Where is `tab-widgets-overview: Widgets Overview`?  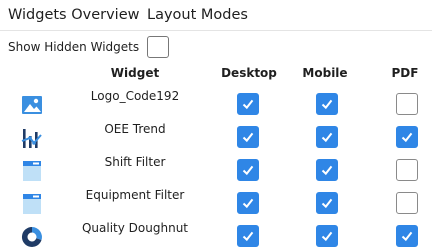
tab-widgets-overview: Widgets Overview is located at coordinates (74, 15).